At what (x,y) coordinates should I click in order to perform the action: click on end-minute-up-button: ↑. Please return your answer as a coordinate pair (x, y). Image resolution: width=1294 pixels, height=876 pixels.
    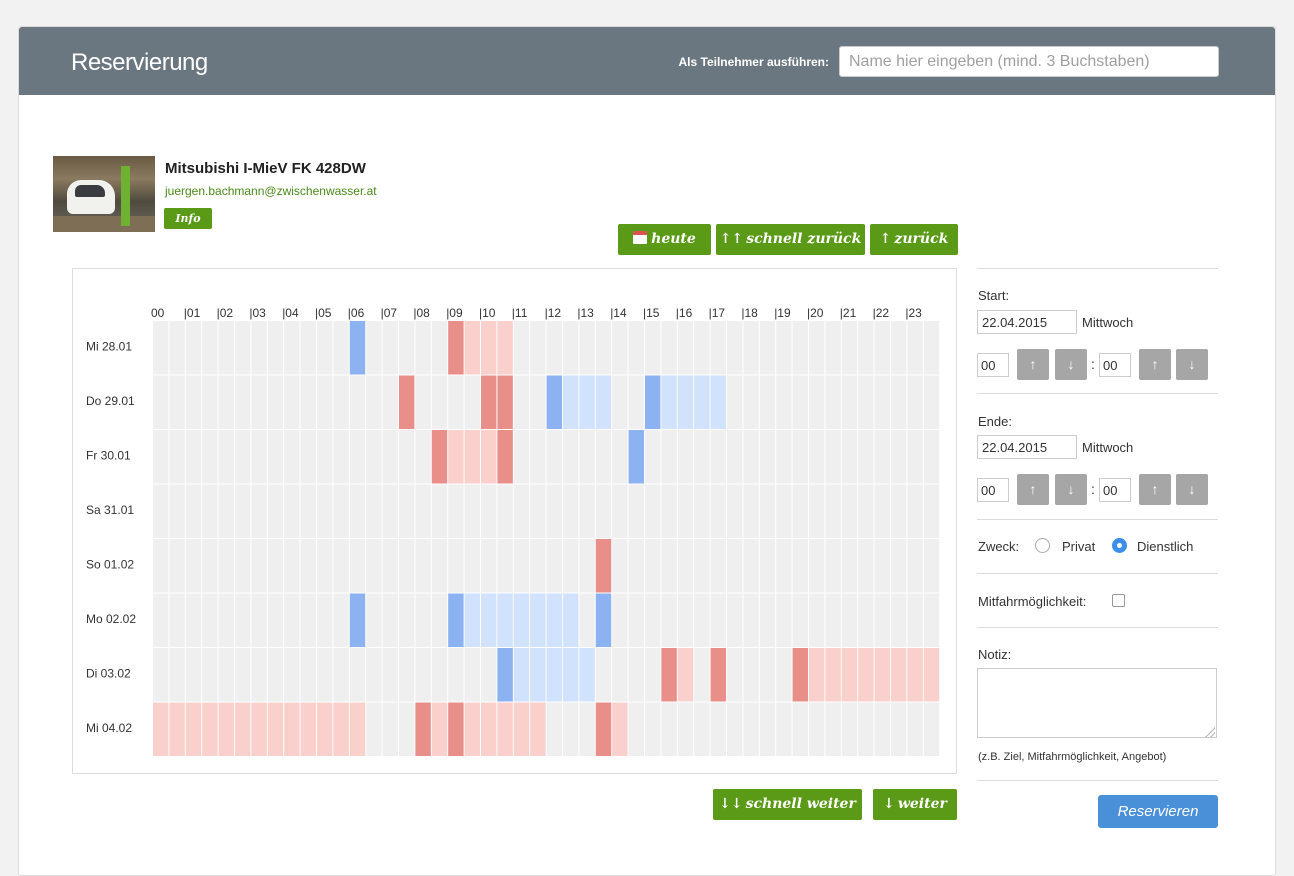
    Looking at the image, I should click on (1155, 489).